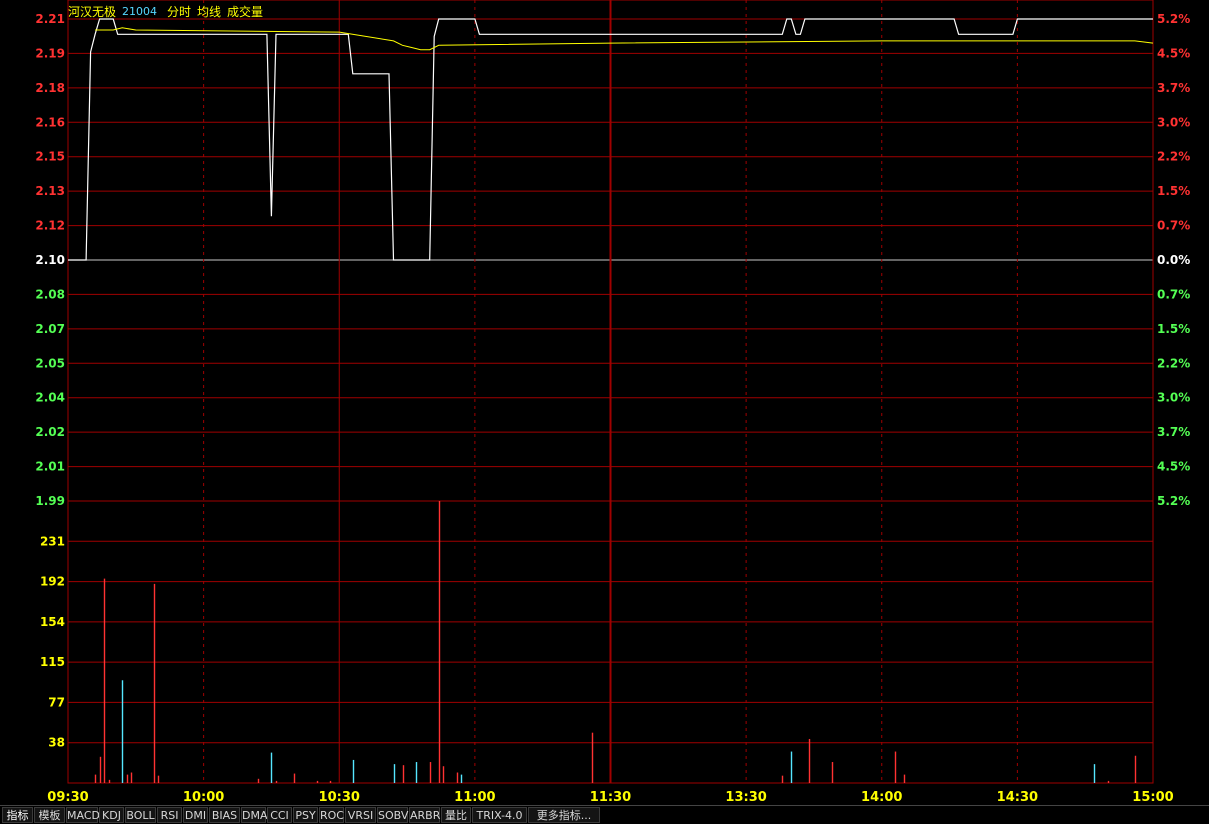 The image size is (1209, 824). What do you see at coordinates (49, 815) in the screenshot?
I see `tab-templates: 模板` at bounding box center [49, 815].